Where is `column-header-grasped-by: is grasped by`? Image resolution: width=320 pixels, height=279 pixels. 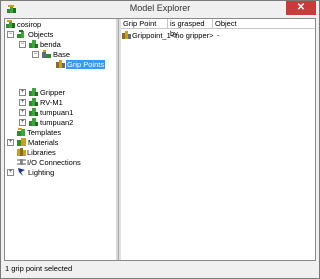
column-header-grasped-by: is grasped by is located at coordinates (190, 28).